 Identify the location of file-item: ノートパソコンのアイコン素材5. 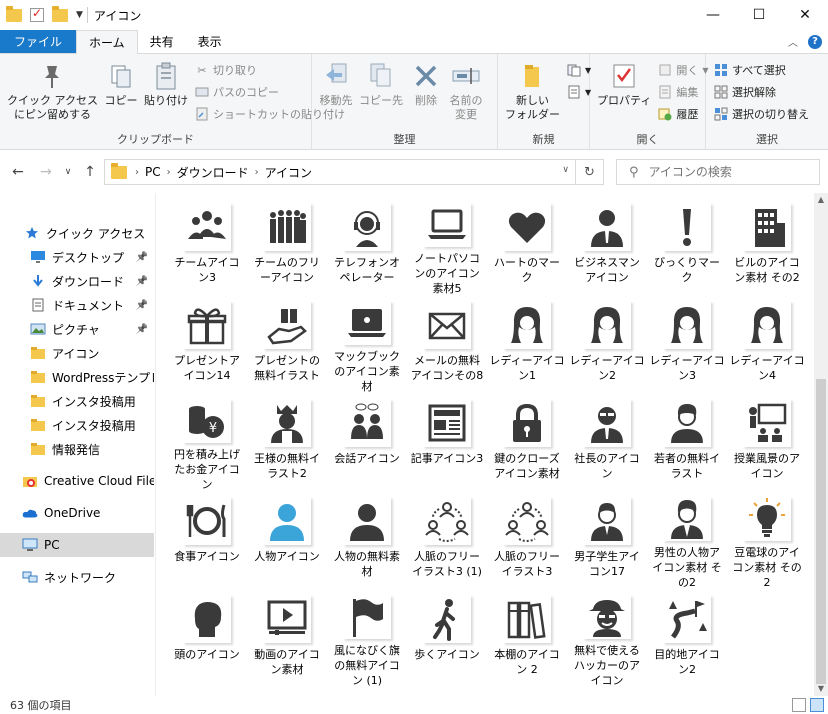
(447, 244).